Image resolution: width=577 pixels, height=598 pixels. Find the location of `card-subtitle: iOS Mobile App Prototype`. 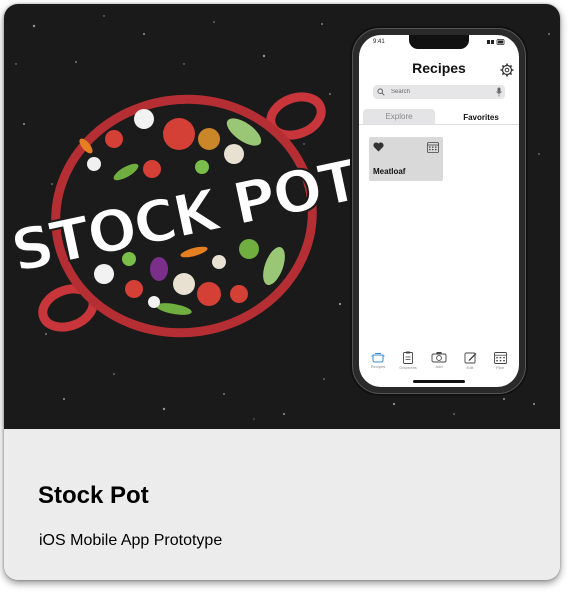

card-subtitle: iOS Mobile App Prototype is located at coordinates (131, 540).